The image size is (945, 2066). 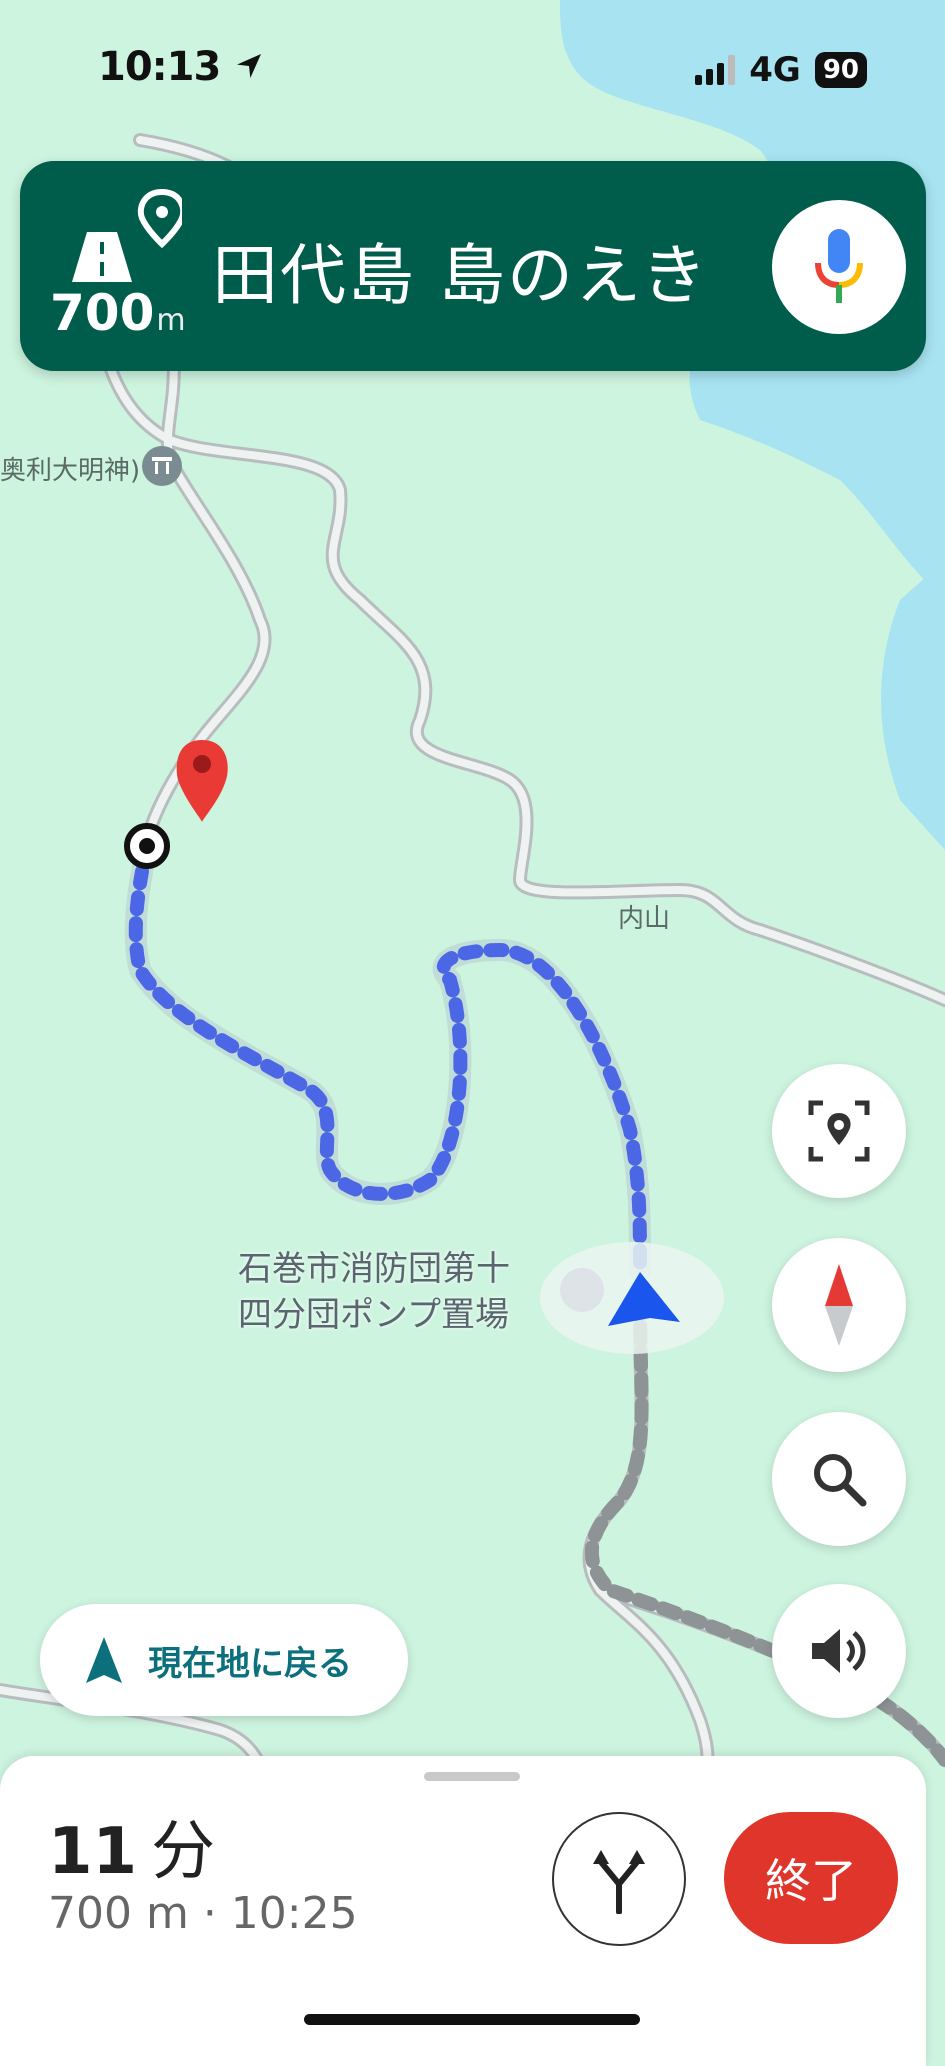 What do you see at coordinates (127, 235) in the screenshot?
I see `road-destination-icon` at bounding box center [127, 235].